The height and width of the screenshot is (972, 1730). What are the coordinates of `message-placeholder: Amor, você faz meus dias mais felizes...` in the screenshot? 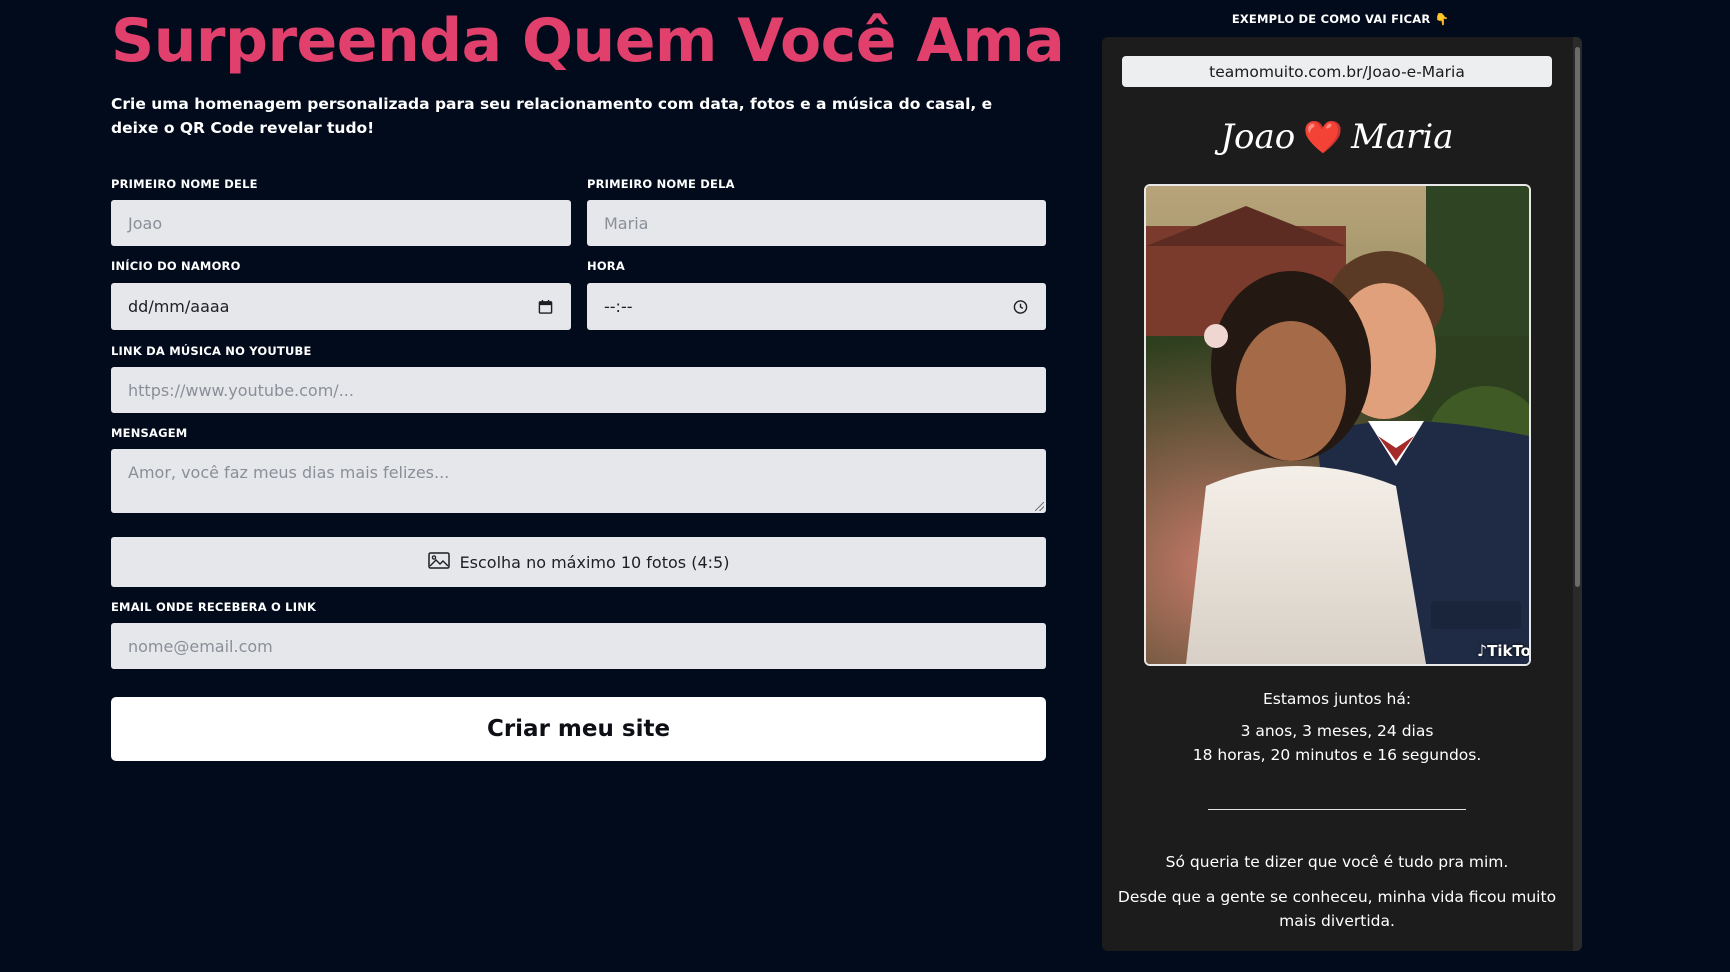 It's located at (289, 472).